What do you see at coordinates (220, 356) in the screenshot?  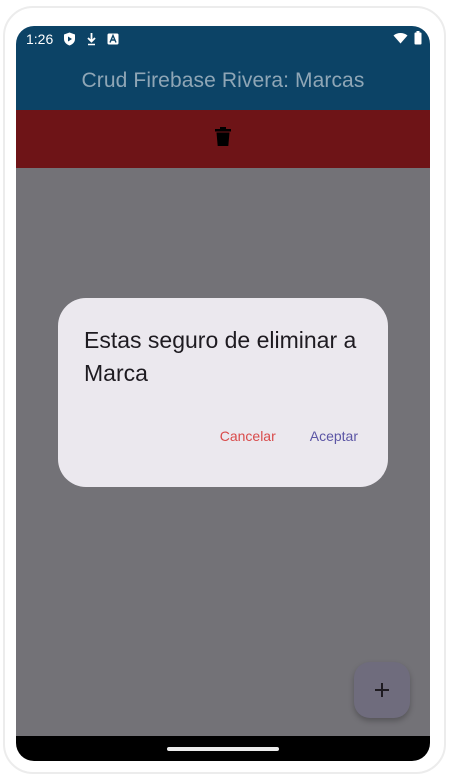 I see `dialog-title: Estas seguro de eliminar a Marca` at bounding box center [220, 356].